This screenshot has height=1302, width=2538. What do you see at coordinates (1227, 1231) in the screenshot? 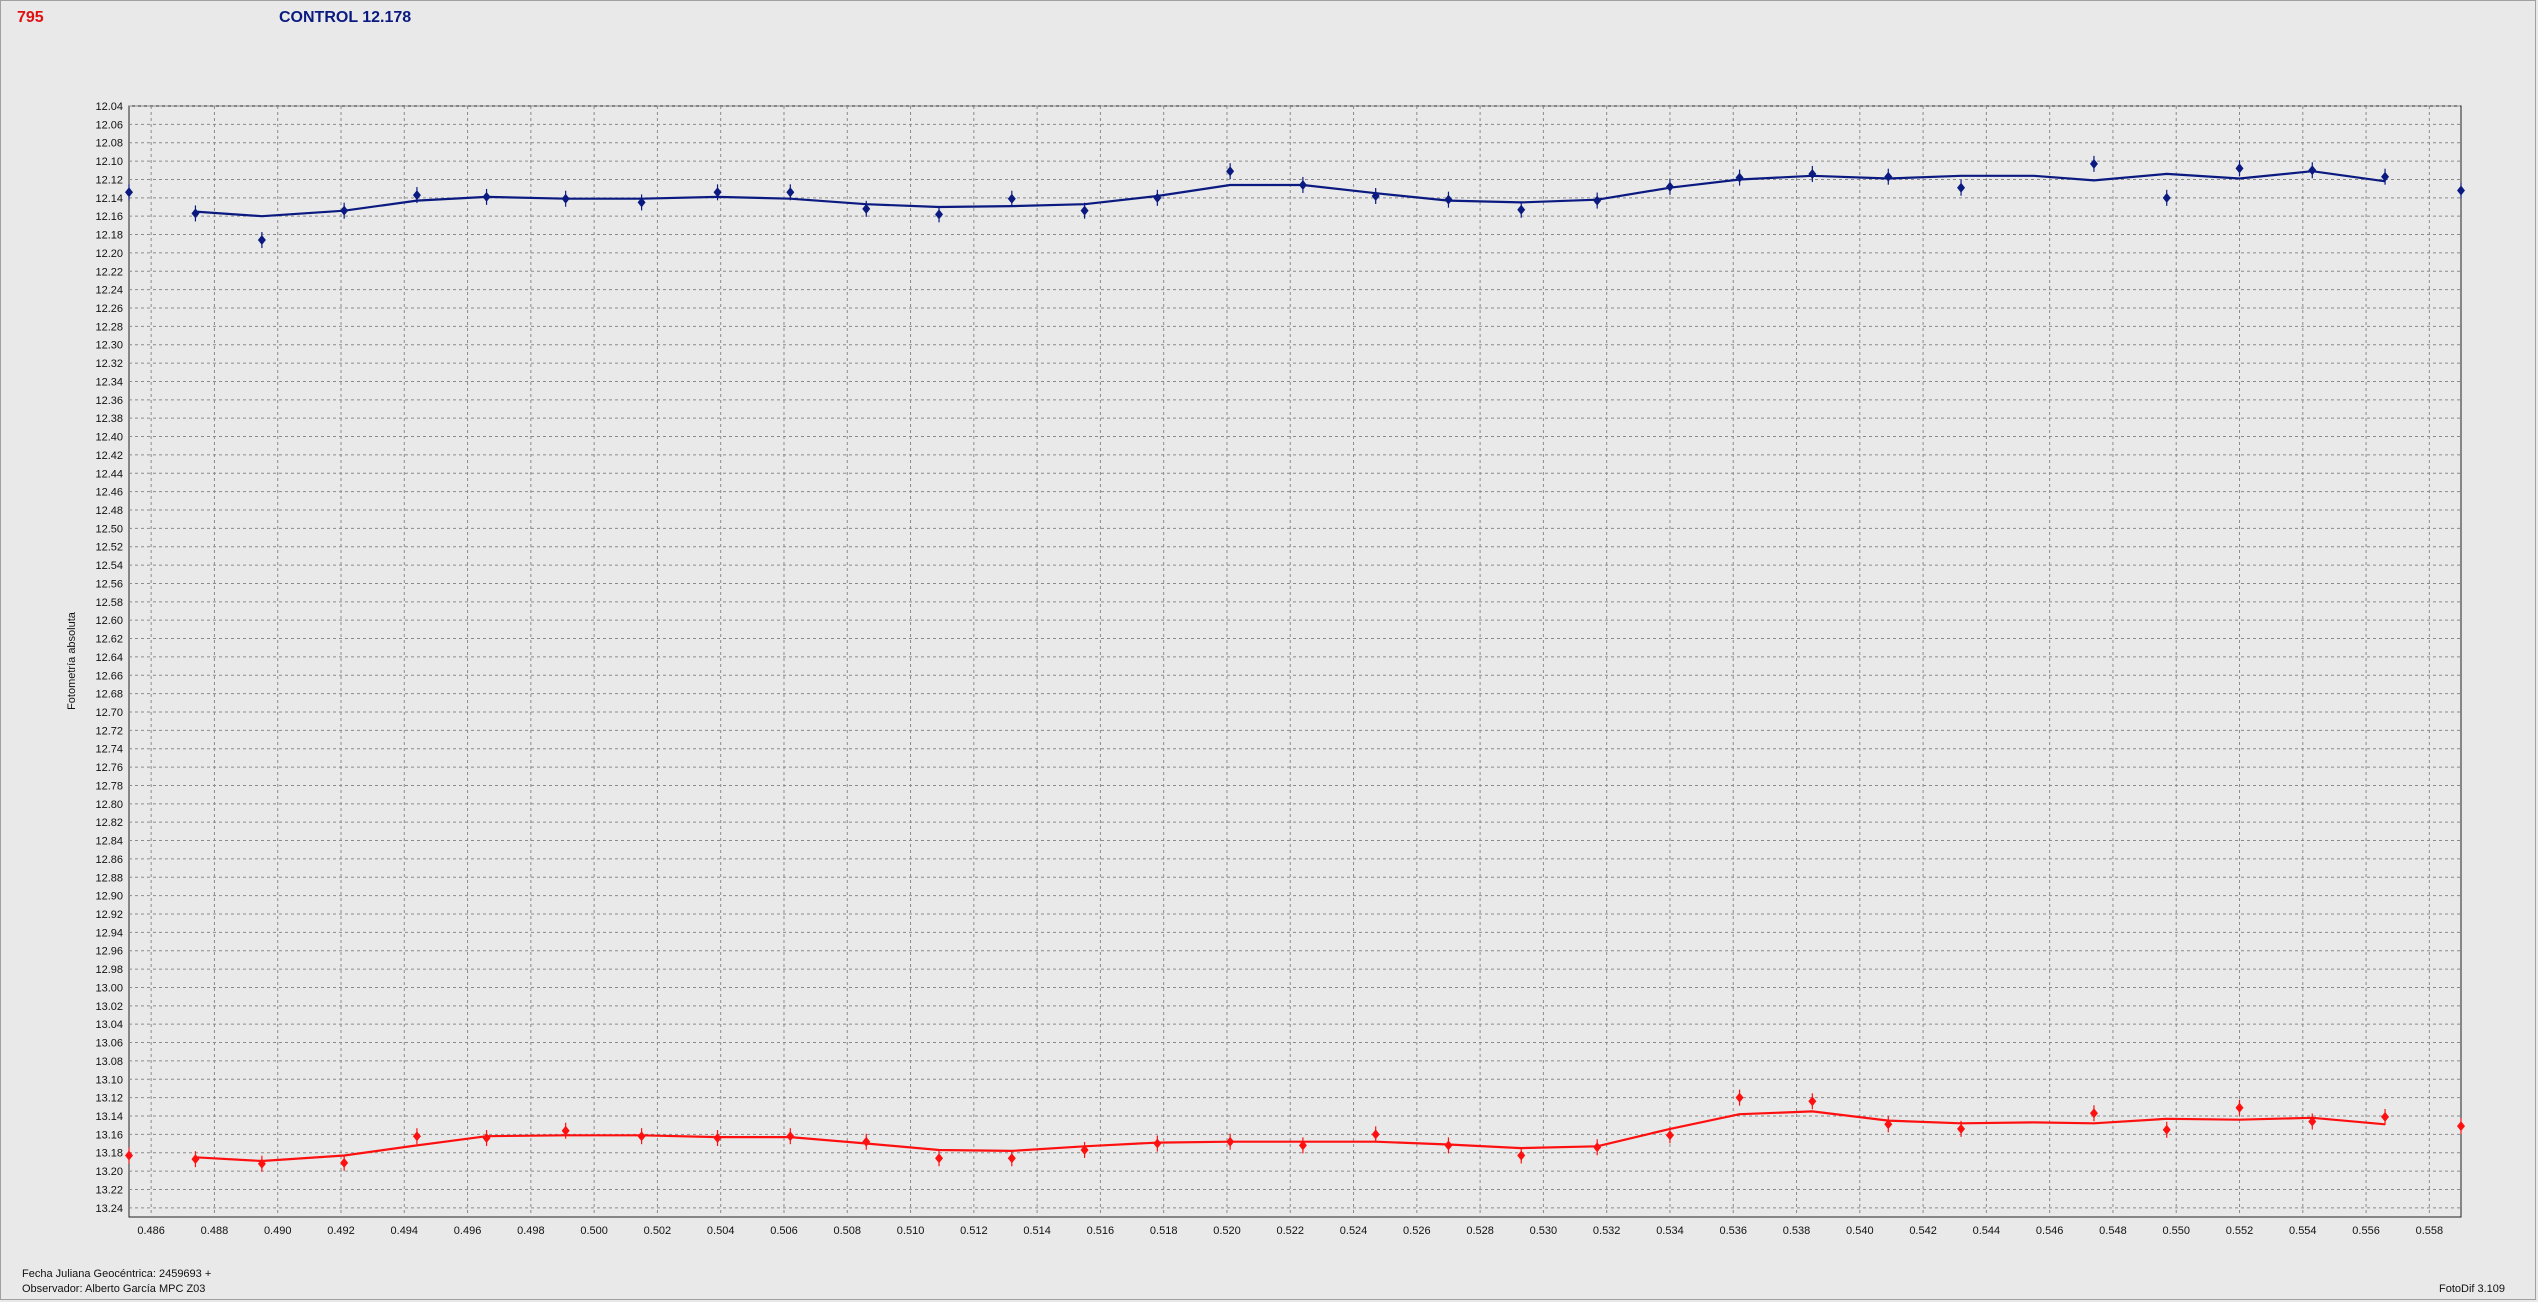
I see `x-tick-label: 0.520` at bounding box center [1227, 1231].